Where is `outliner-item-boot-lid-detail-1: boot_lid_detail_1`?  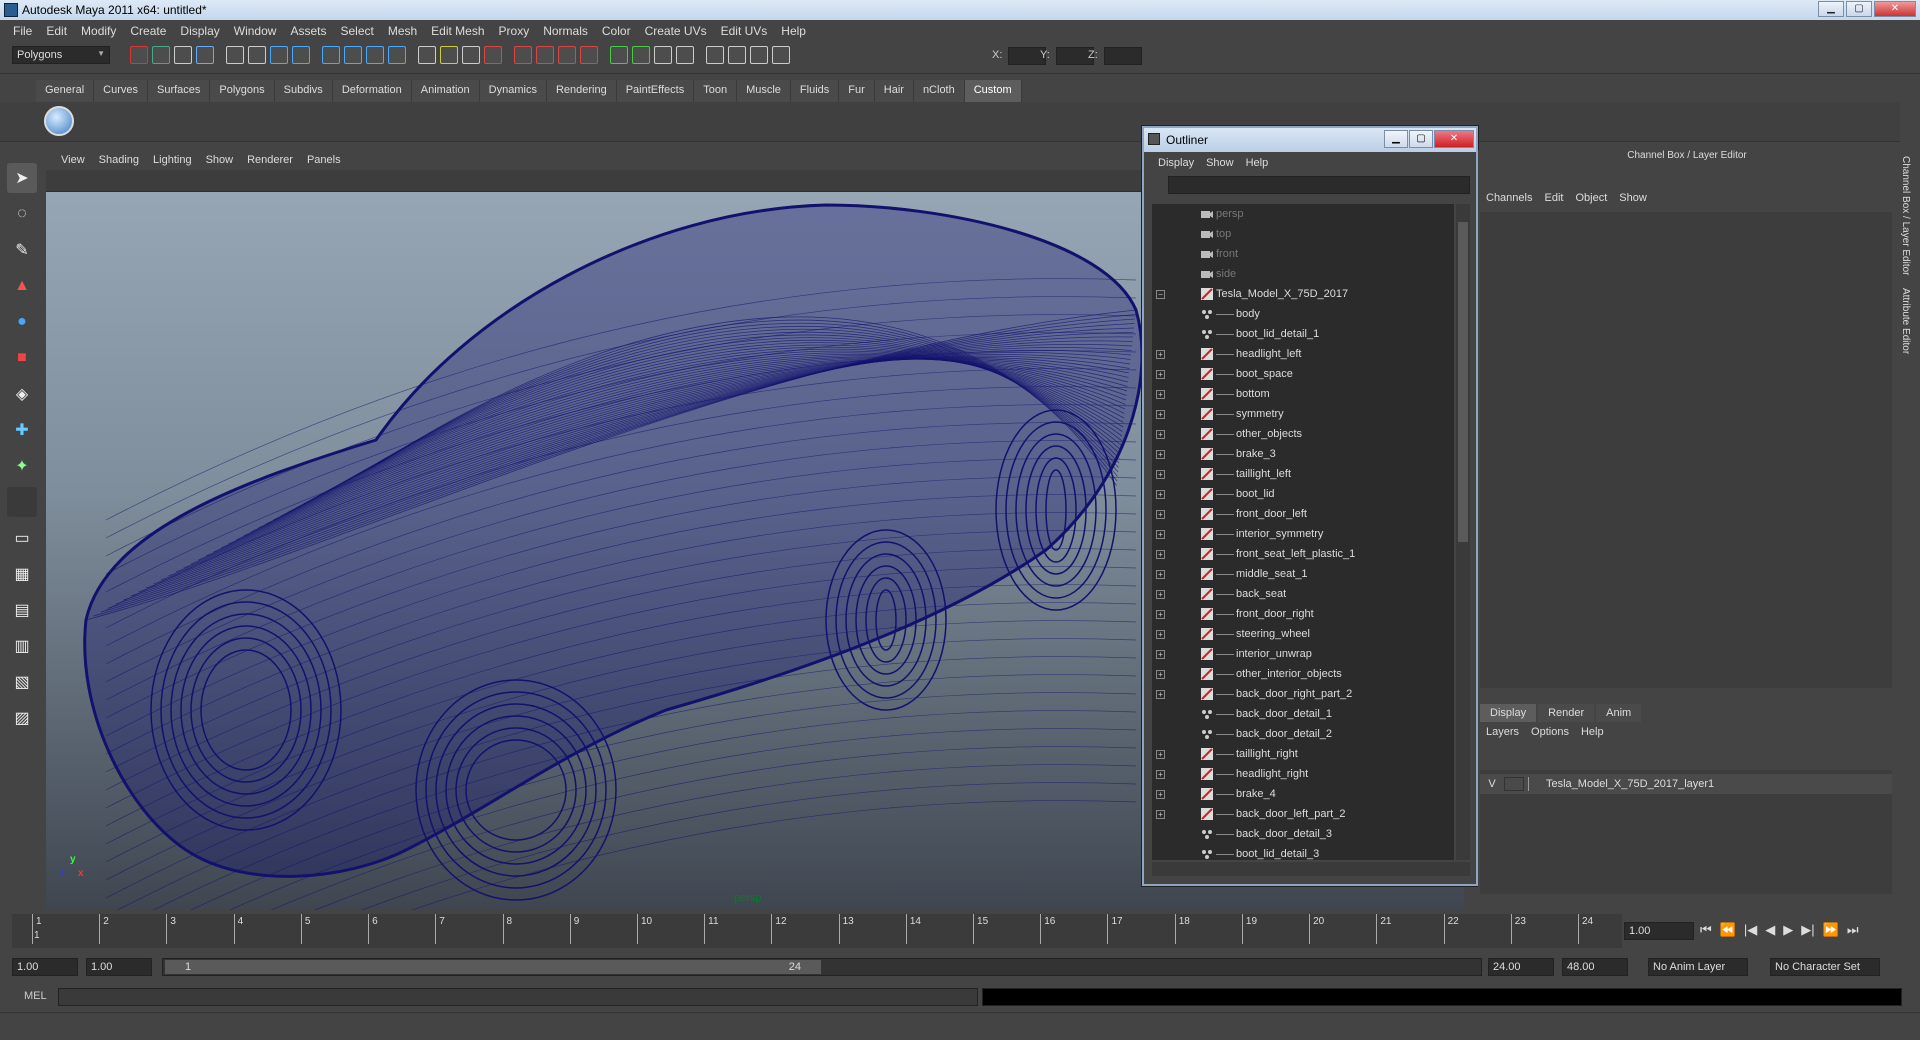
outliner-item-boot-lid-detail-1: boot_lid_detail_1 is located at coordinates (1303, 334).